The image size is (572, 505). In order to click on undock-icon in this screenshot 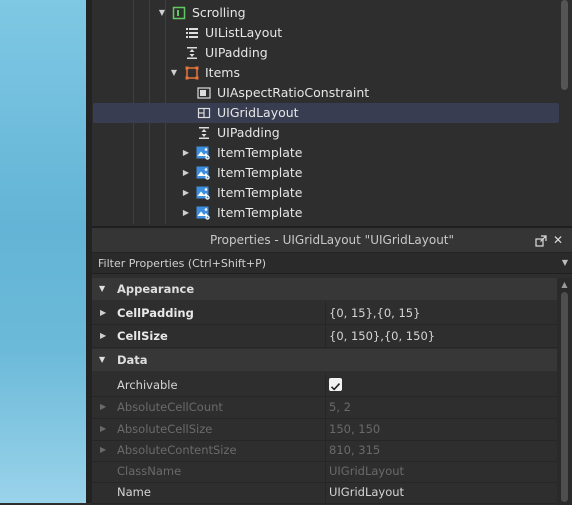, I will do `click(541, 240)`.